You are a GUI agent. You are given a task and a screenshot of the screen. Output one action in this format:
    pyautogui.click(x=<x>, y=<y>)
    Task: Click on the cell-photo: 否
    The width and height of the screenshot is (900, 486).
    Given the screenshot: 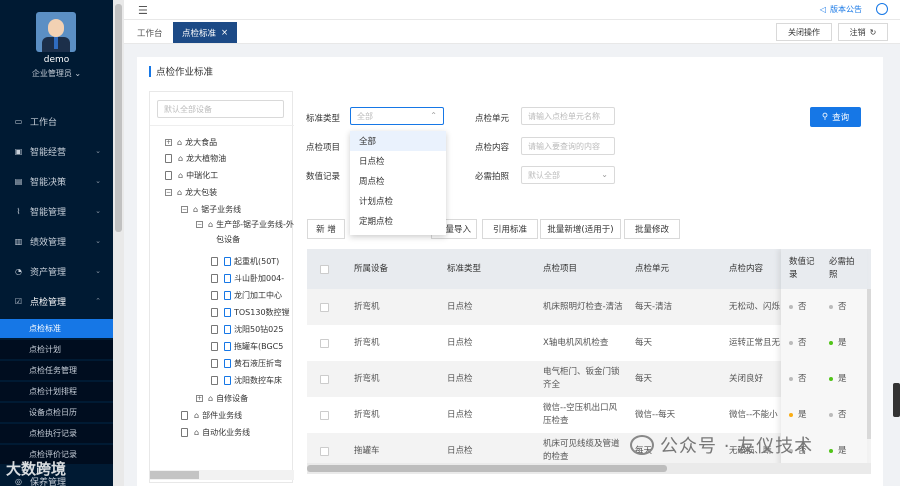 What is the action you would take?
    pyautogui.click(x=838, y=415)
    